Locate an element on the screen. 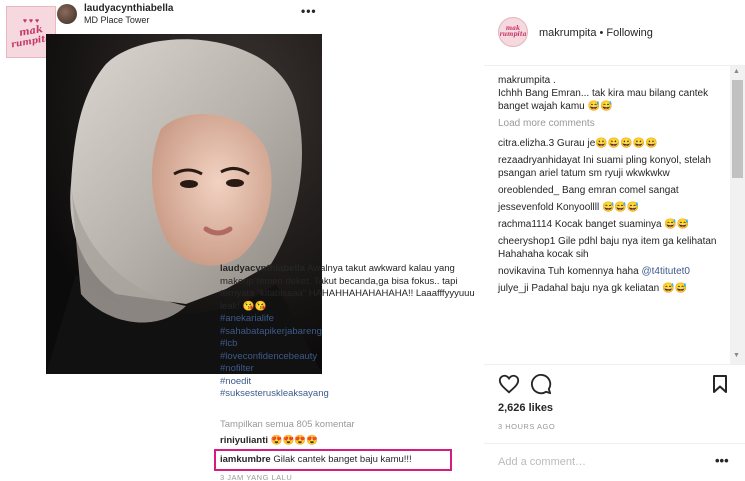 Image resolution: width=745 pixels, height=481 pixels. hashtag-link: #anekarialife is located at coordinates (350, 319).